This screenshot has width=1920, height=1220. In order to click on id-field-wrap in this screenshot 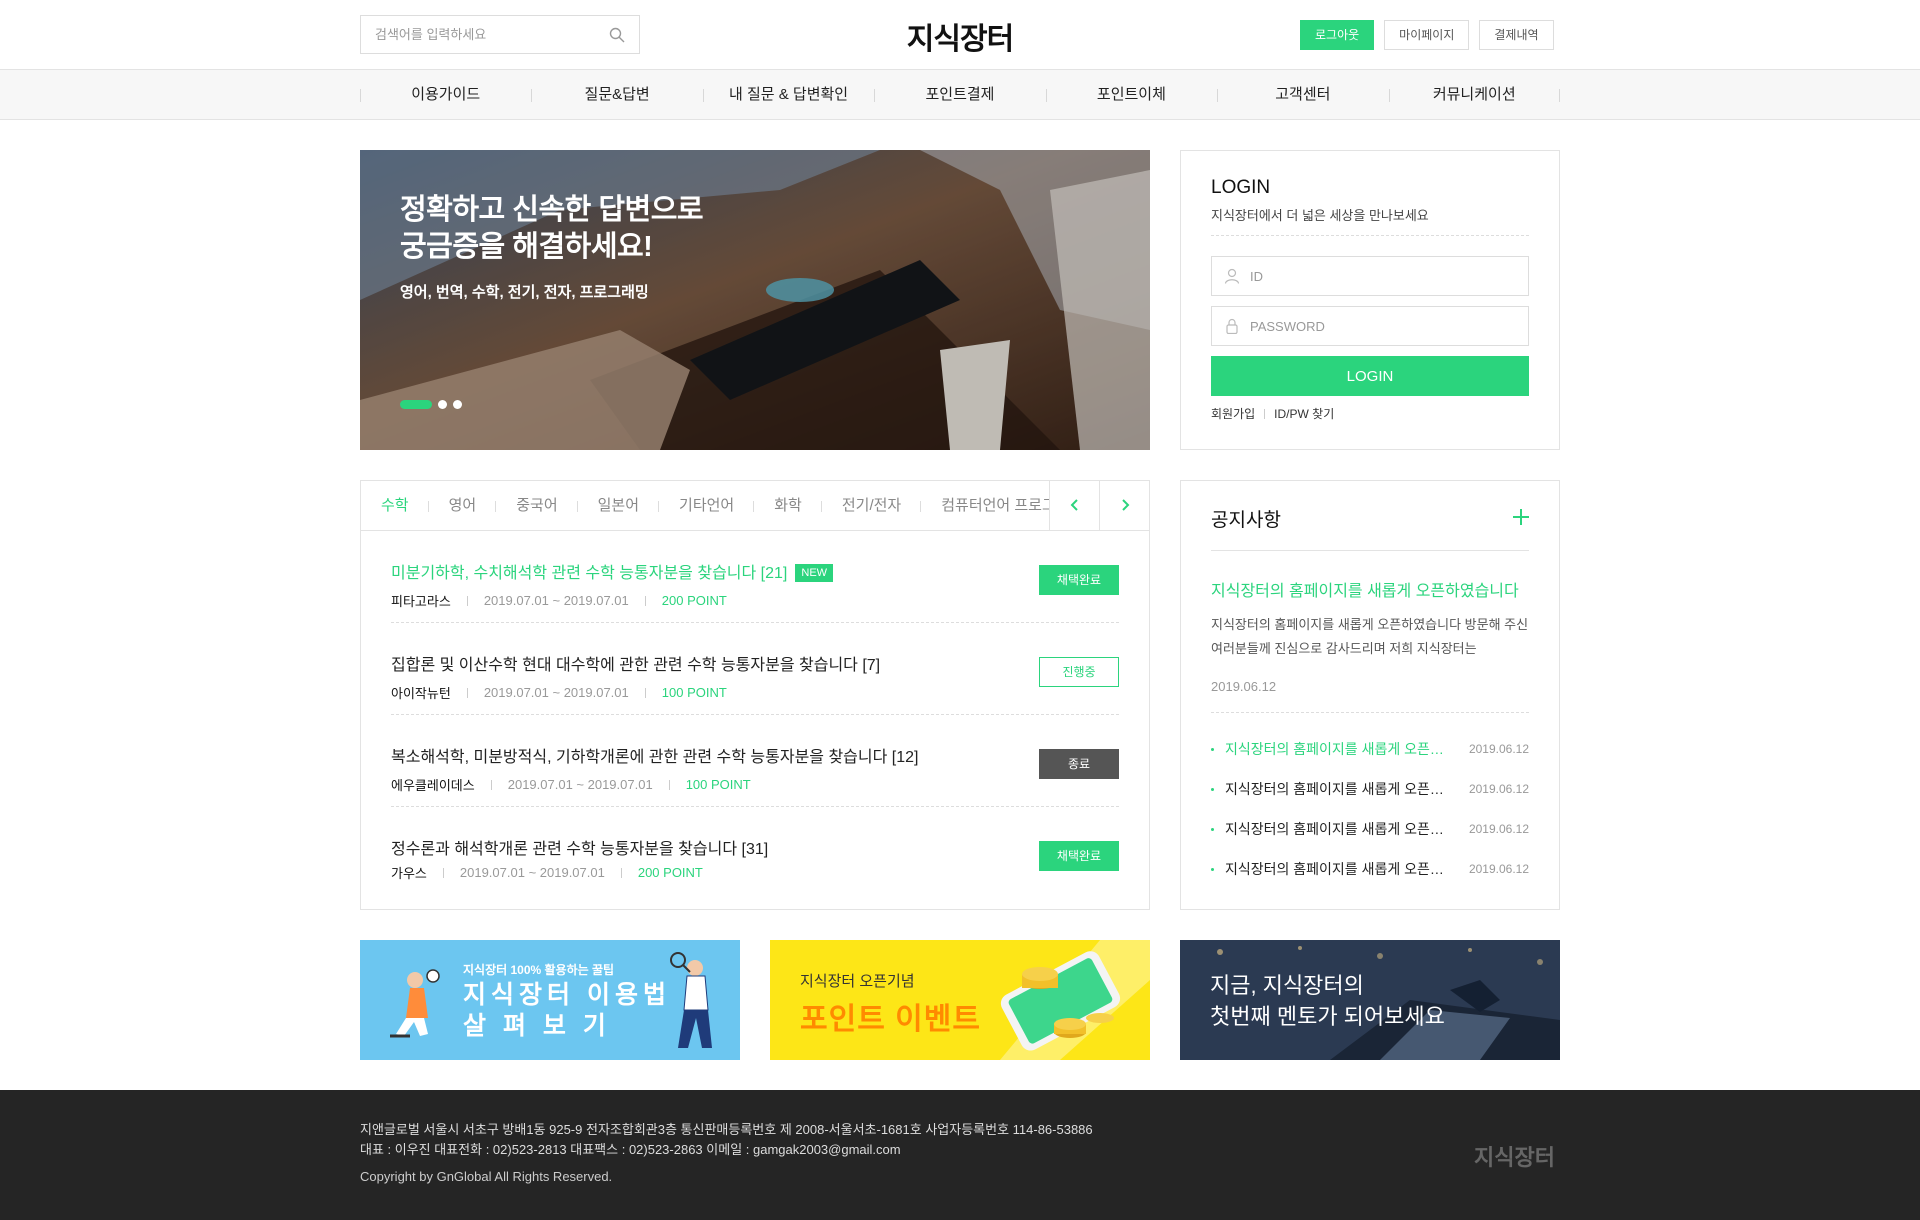, I will do `click(1370, 276)`.